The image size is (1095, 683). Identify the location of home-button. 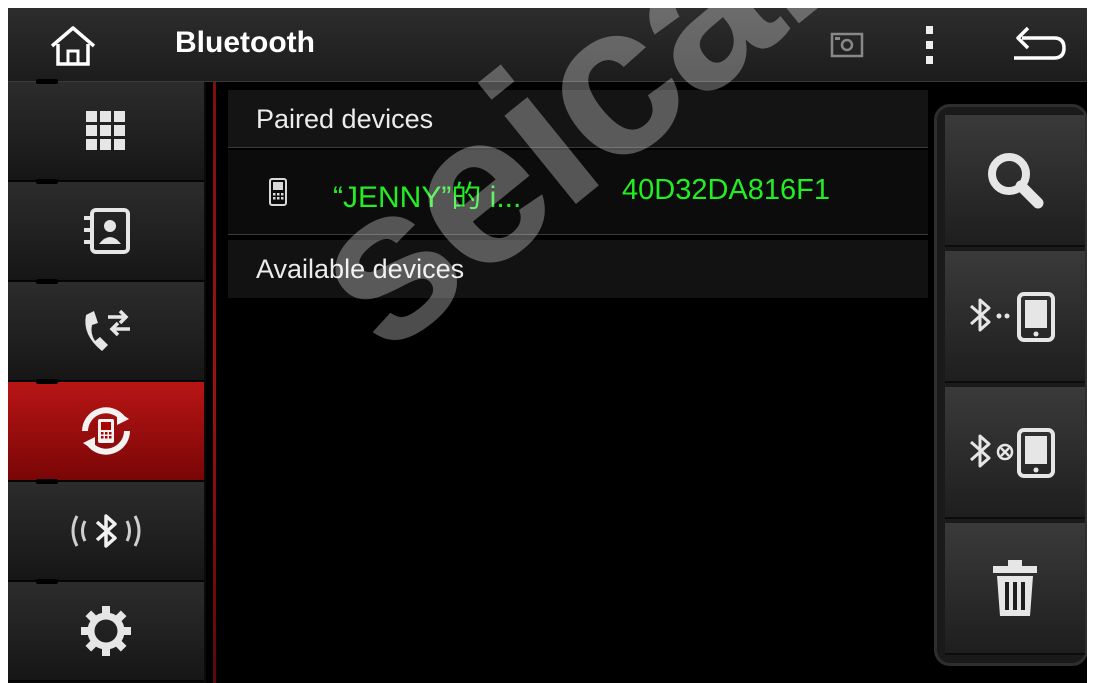
(73, 45).